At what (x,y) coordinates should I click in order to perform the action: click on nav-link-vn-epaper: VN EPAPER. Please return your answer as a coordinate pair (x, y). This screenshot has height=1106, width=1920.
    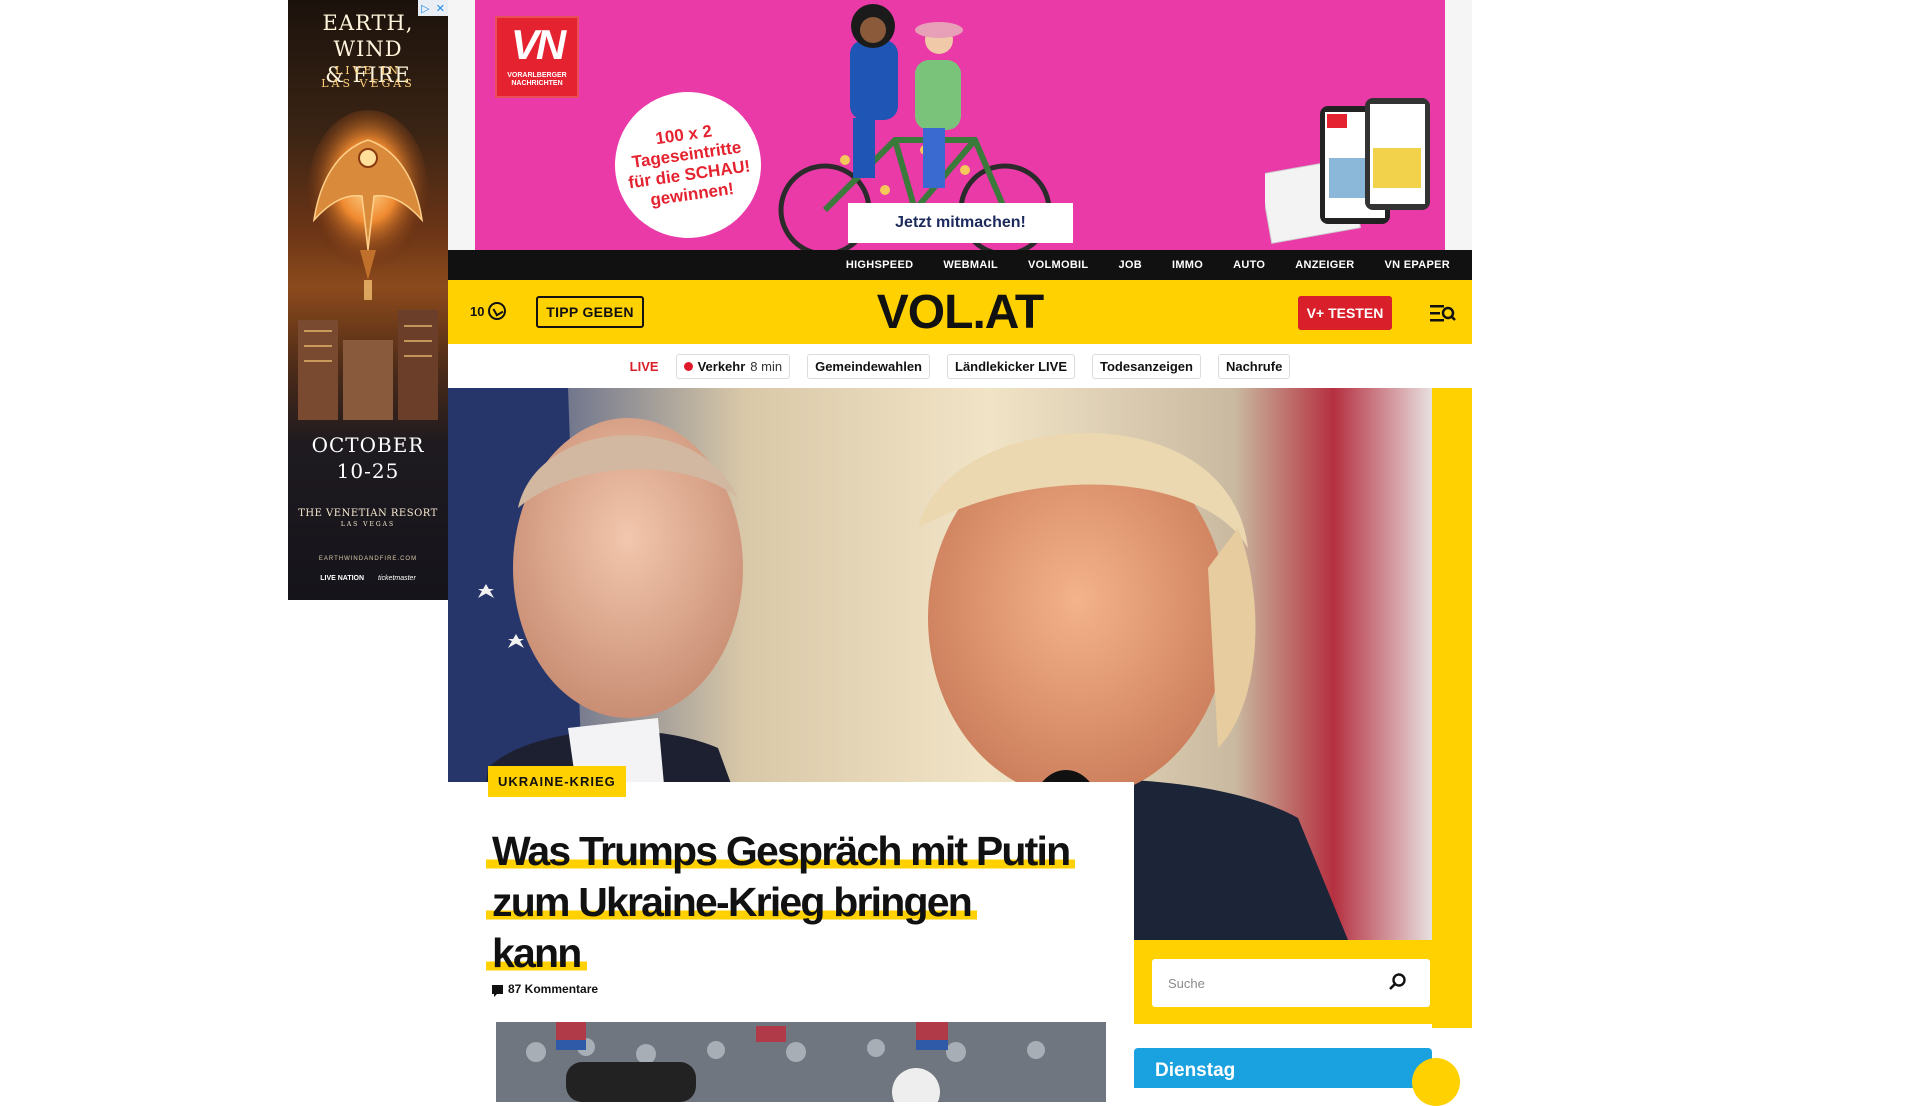
    Looking at the image, I should click on (1417, 265).